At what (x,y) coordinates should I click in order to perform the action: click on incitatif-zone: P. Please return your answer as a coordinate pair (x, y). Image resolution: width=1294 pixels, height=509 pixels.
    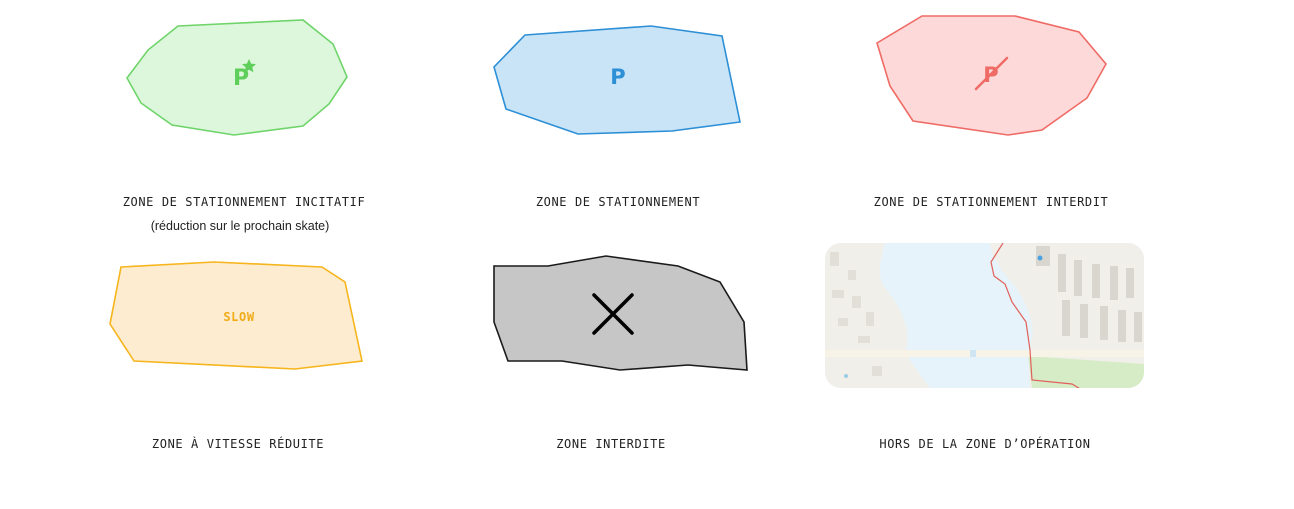
    Looking at the image, I should click on (237, 77).